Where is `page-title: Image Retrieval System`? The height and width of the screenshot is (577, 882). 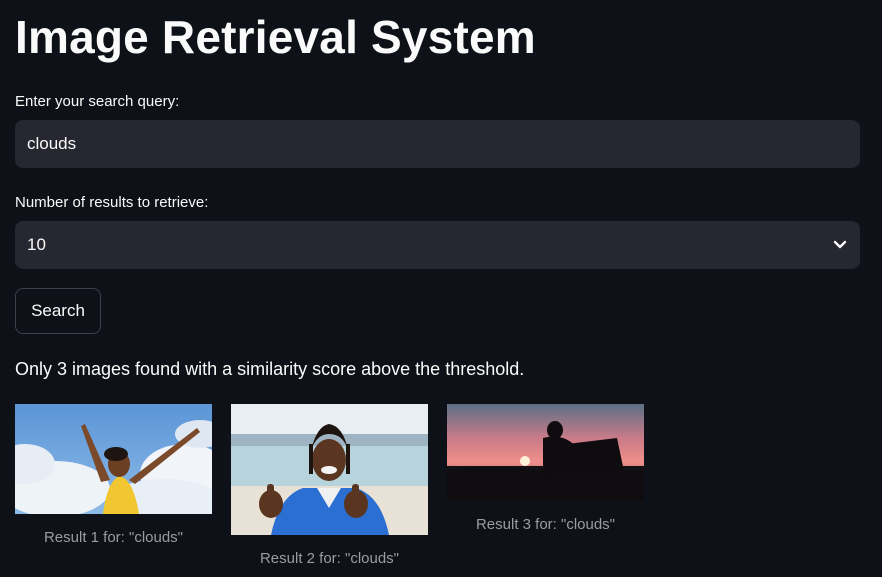 page-title: Image Retrieval System is located at coordinates (275, 37).